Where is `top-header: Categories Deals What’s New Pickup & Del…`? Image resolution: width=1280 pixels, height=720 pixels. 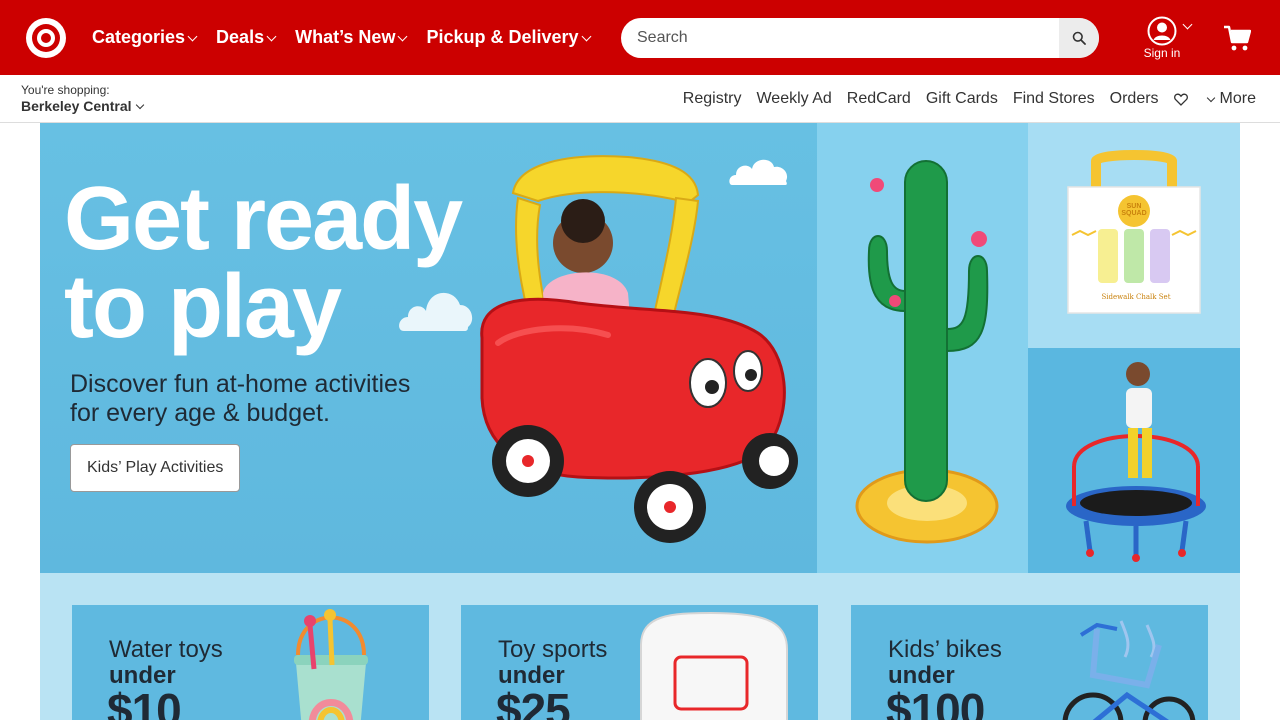
top-header: Categories Deals What’s New Pickup & Del… is located at coordinates (640, 37).